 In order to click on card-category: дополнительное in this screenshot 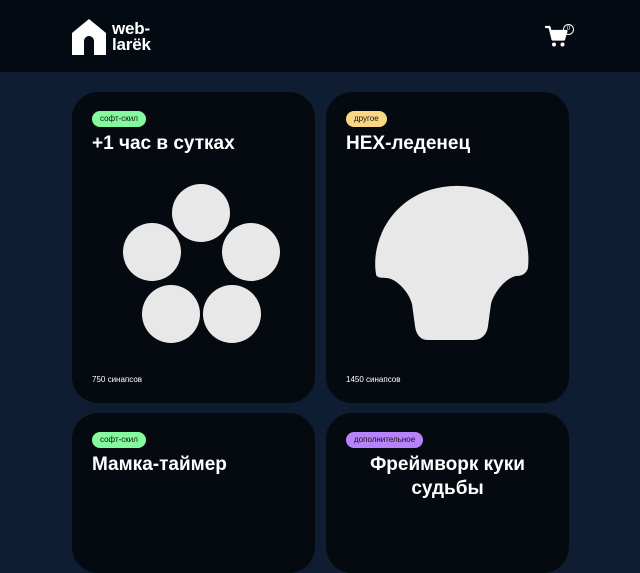, I will do `click(385, 440)`.